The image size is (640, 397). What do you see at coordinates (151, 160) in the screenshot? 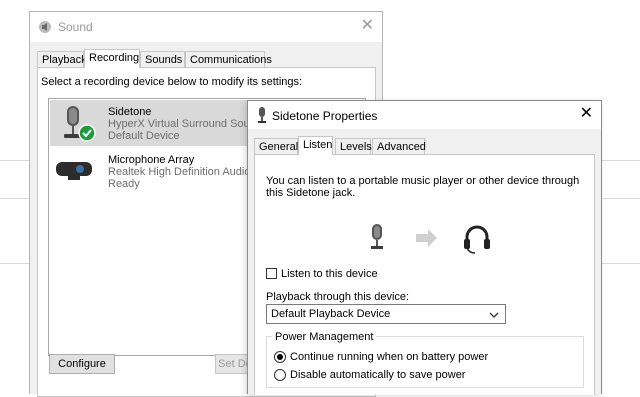
I see `device-name: Microphone Array` at bounding box center [151, 160].